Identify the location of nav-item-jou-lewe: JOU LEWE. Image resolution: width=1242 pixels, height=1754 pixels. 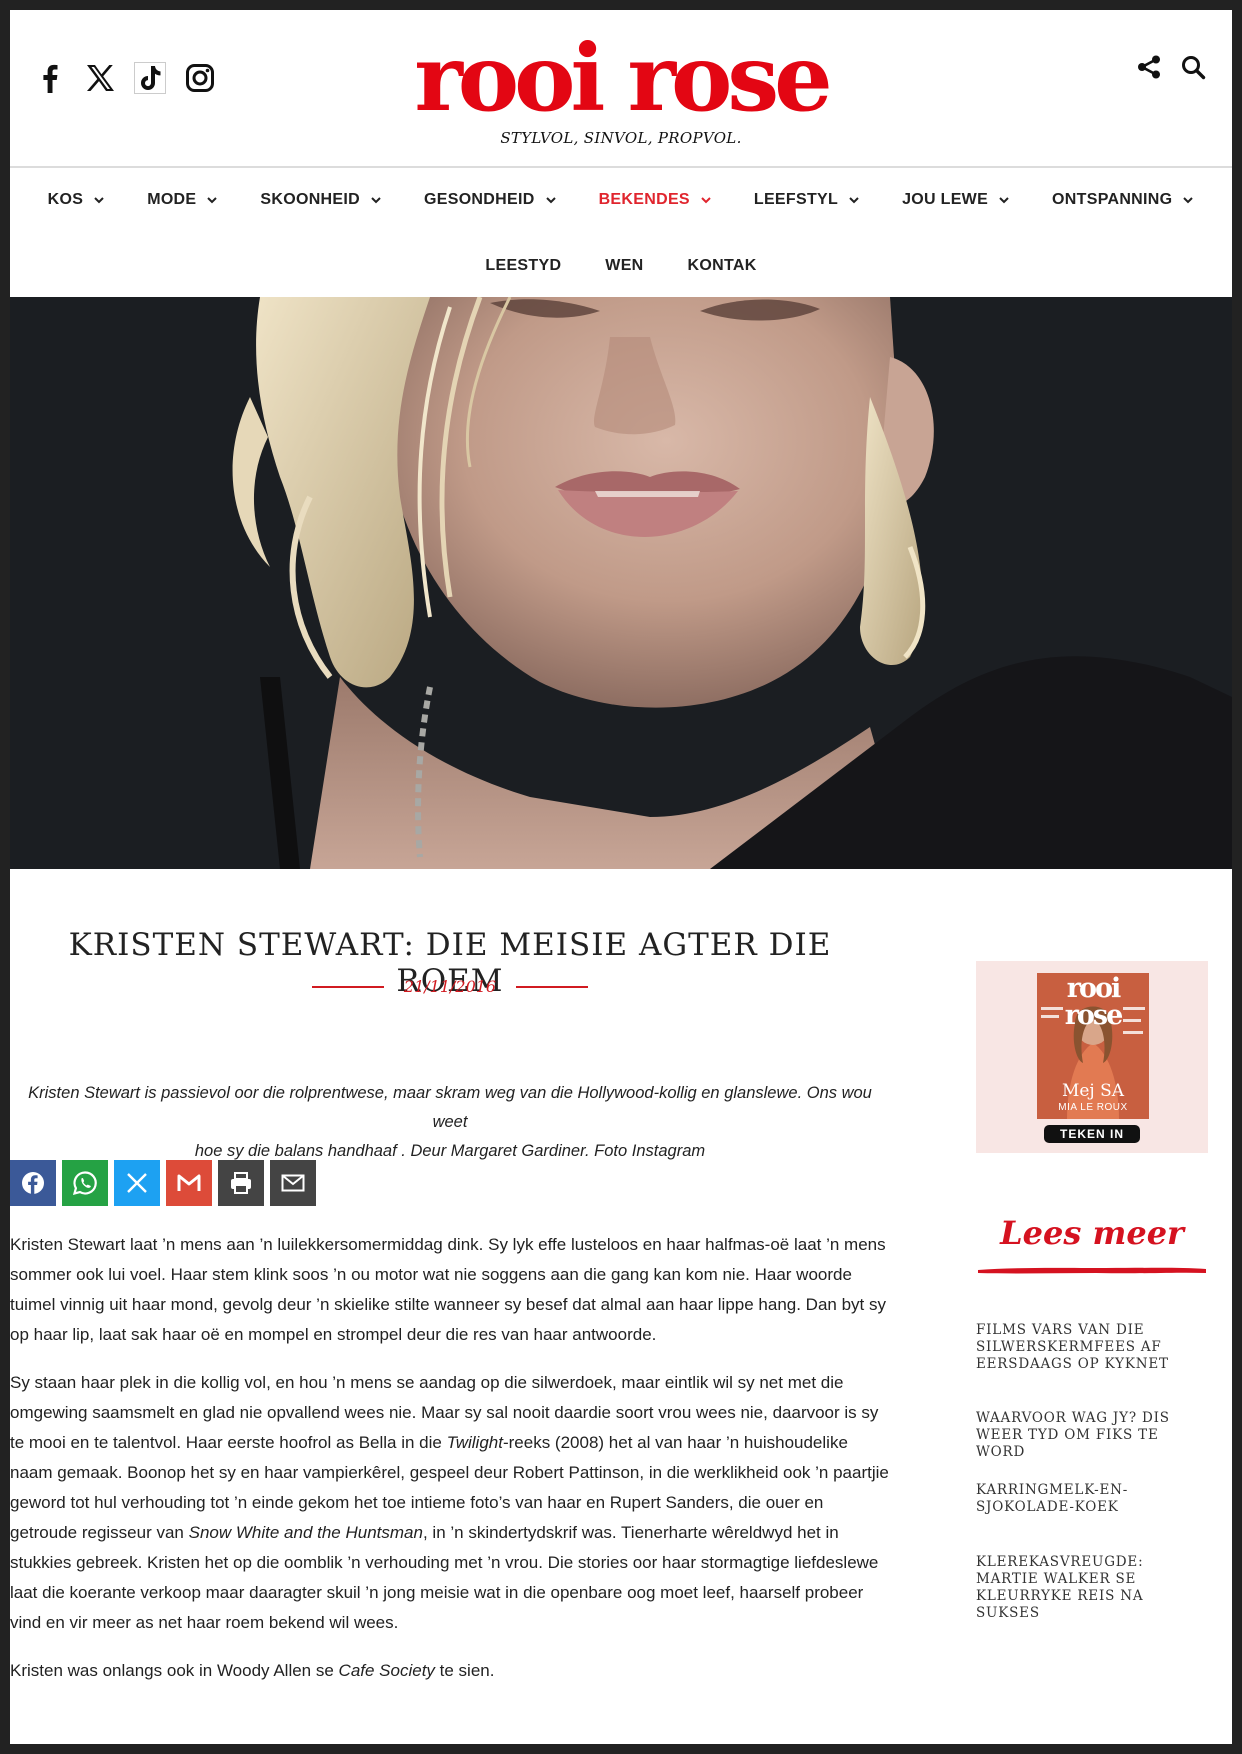
(956, 200).